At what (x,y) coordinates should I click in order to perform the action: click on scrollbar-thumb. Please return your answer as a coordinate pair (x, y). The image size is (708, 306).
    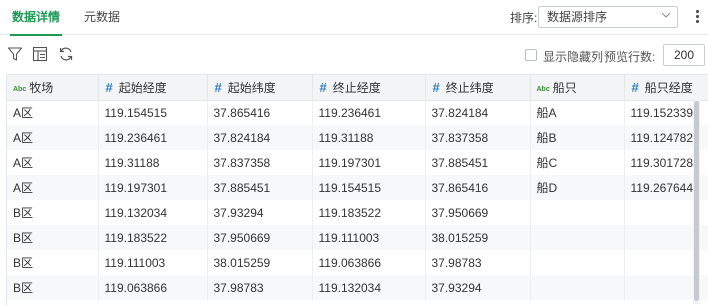
    Looking at the image, I should click on (696, 201).